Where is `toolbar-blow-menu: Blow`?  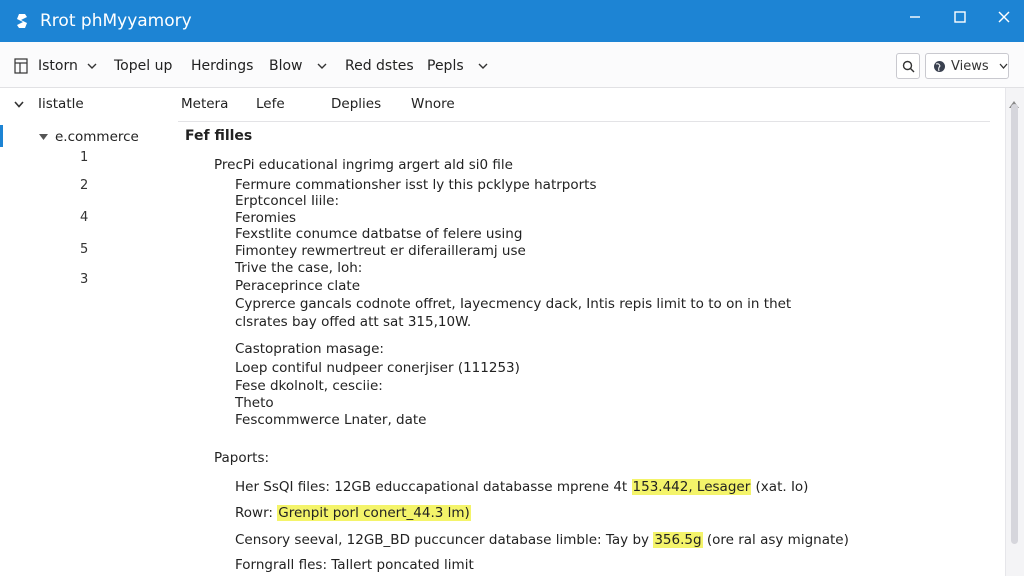
toolbar-blow-menu: Blow is located at coordinates (298, 66).